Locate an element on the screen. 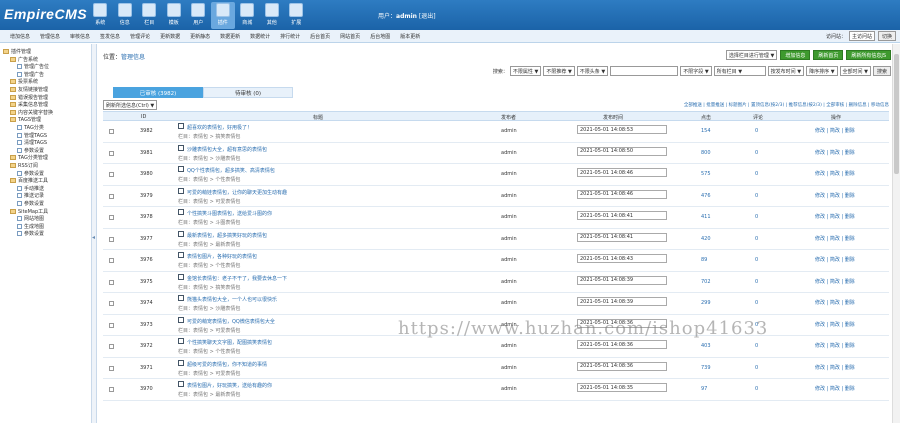 Image resolution: width=900 pixels, height=423 pixels. row-date-field: 2021-05-01 14:08:53 is located at coordinates (622, 129).